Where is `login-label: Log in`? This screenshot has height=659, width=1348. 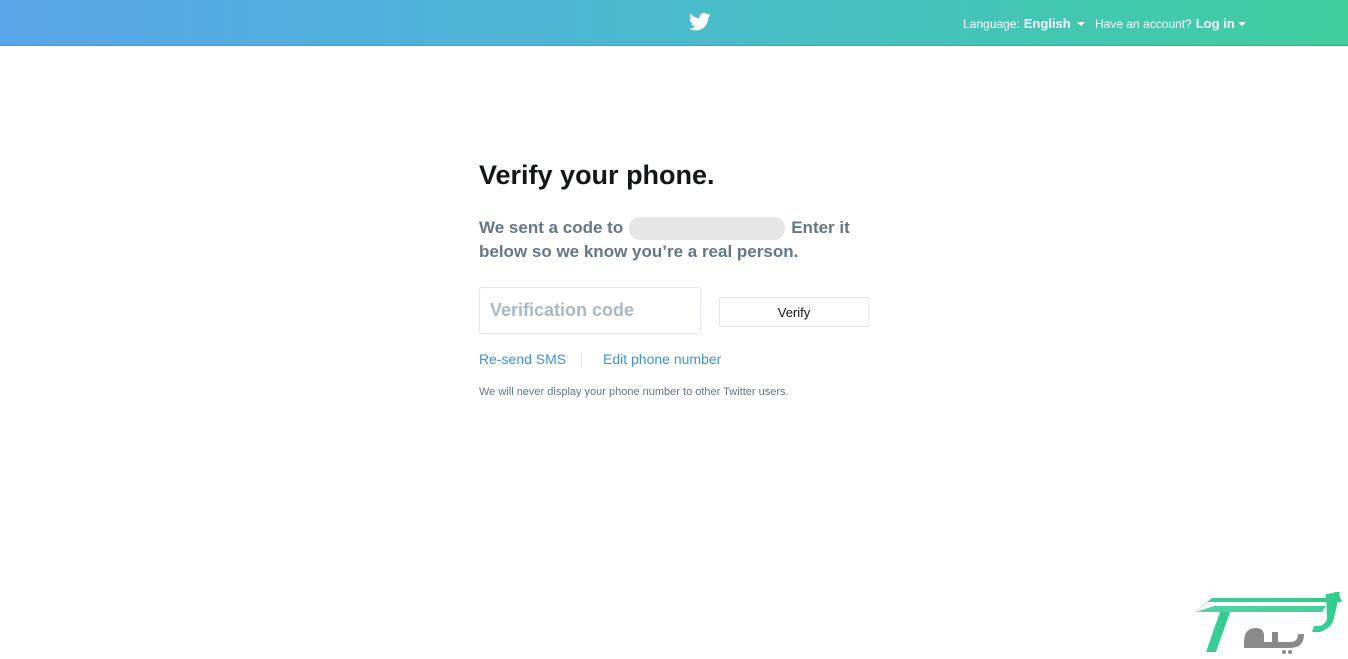
login-label: Log in is located at coordinates (1215, 23).